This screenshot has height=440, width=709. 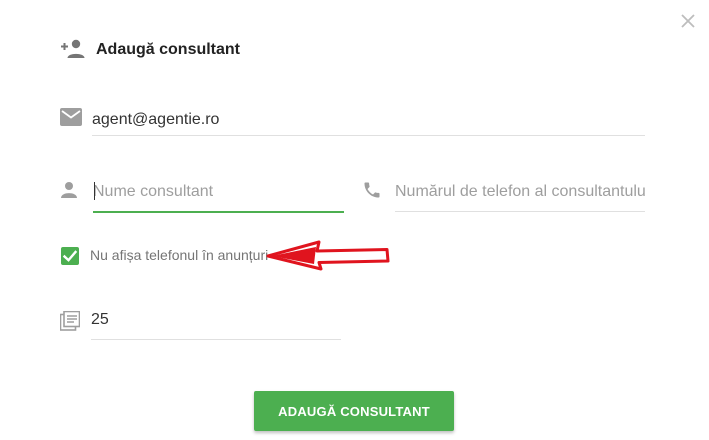 I want to click on phone-icon, so click(x=372, y=190).